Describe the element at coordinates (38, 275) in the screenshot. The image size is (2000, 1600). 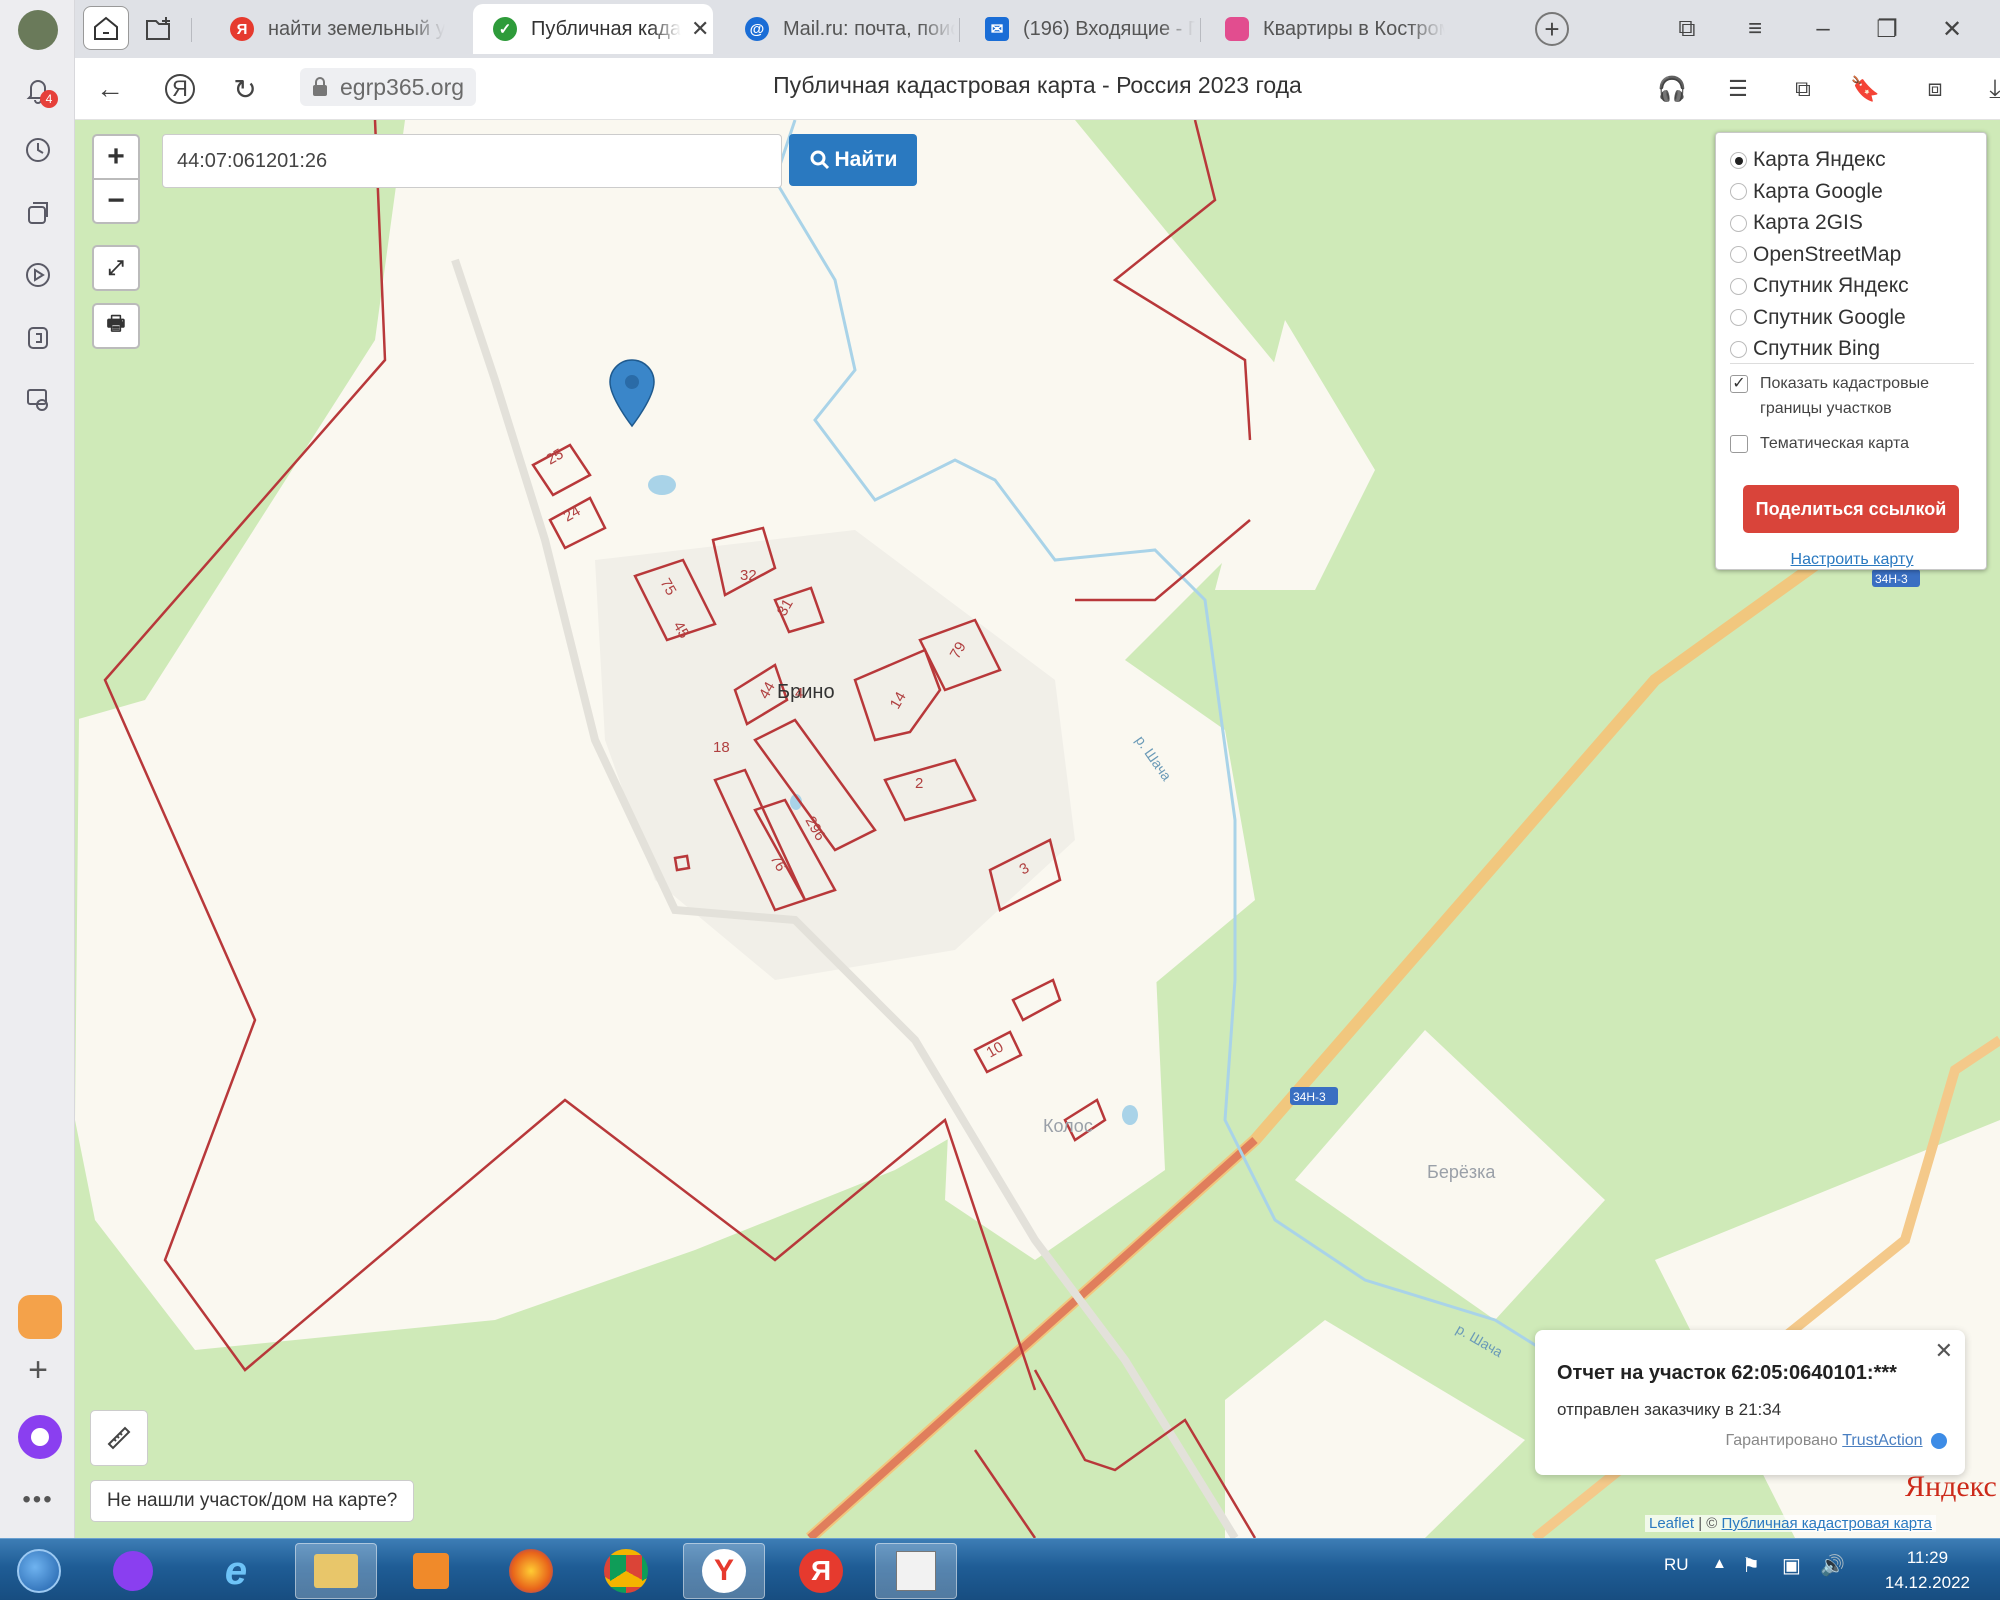
I see `video-play-icon` at that location.